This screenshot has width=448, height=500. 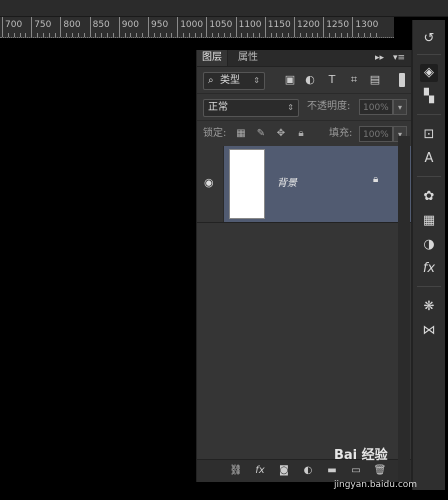 I want to click on add-mask-icon: ◙, so click(x=284, y=471).